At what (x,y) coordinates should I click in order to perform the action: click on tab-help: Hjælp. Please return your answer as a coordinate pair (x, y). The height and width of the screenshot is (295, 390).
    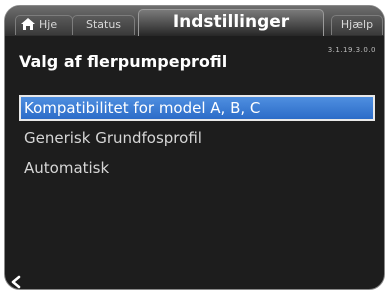
    Looking at the image, I should click on (357, 25).